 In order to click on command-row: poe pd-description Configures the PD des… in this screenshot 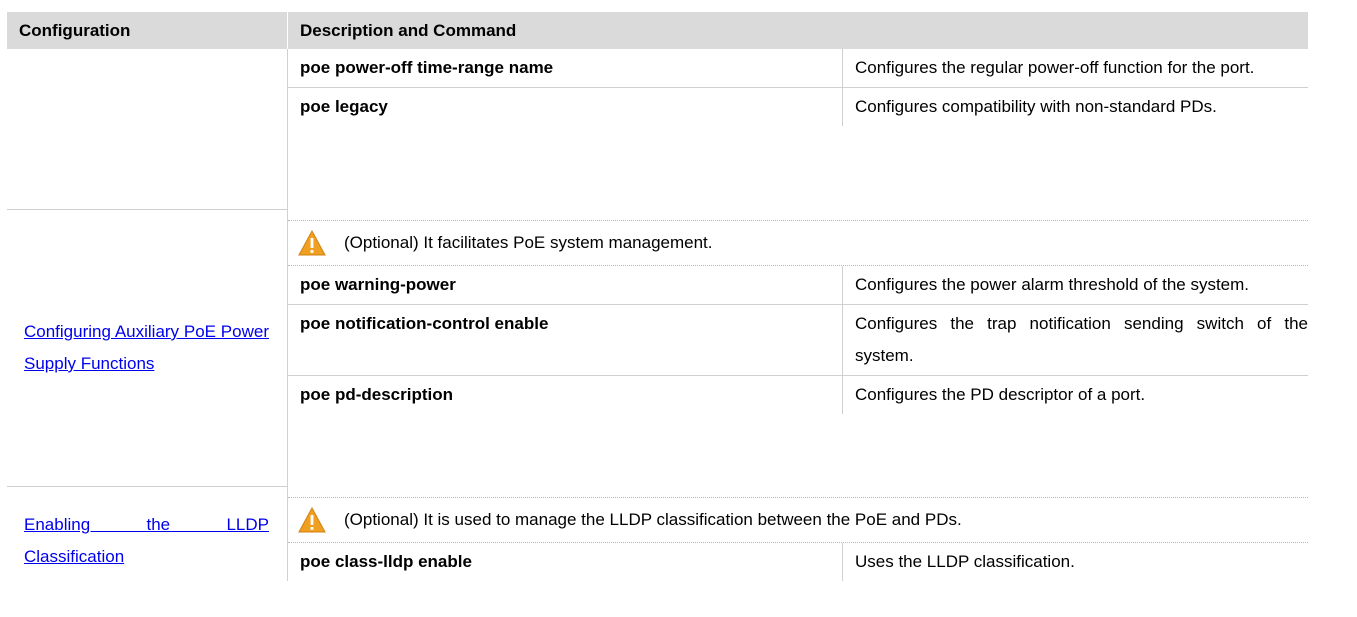, I will do `click(798, 394)`.